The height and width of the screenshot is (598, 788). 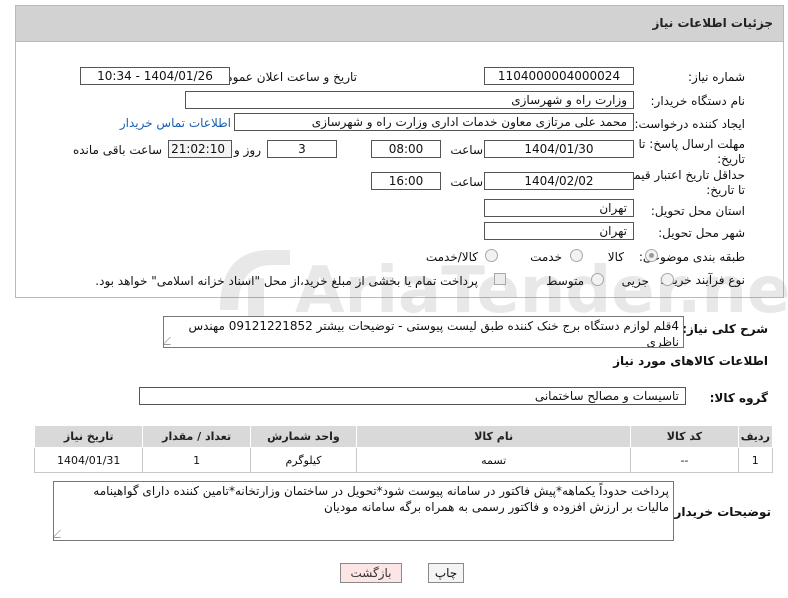 What do you see at coordinates (684, 436) in the screenshot?
I see `col-code: کد کالا` at bounding box center [684, 436].